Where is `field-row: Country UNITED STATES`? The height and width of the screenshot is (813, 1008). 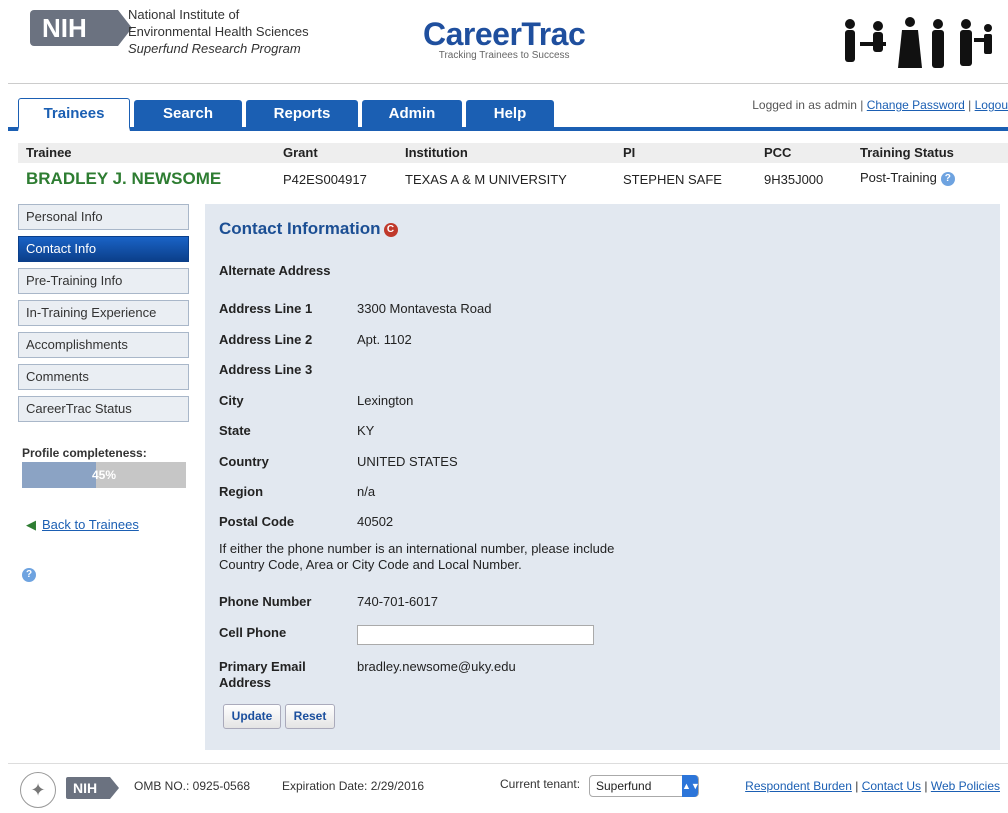 field-row: Country UNITED STATES is located at coordinates (589, 464).